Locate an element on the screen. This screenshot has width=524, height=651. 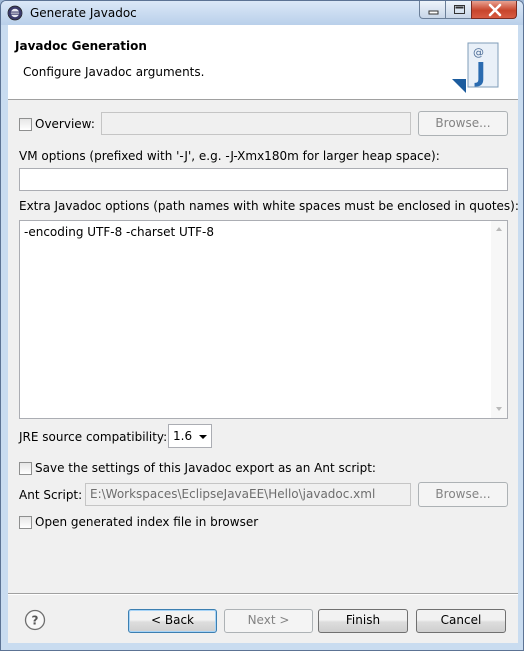
help-label: ? is located at coordinates (35, 621).